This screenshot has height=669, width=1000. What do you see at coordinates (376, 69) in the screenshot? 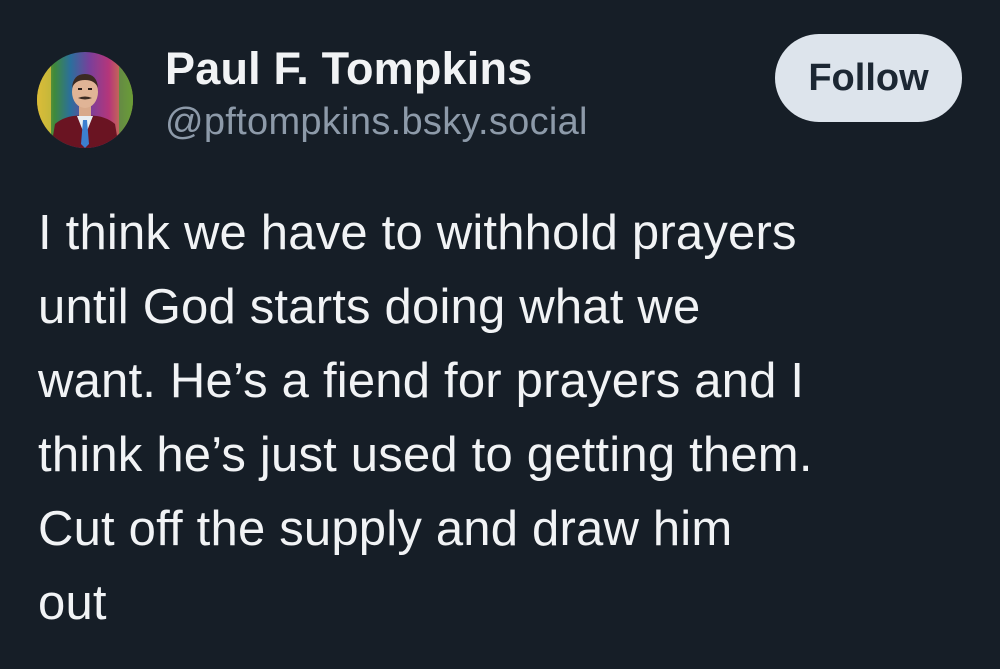
I see `author-display-name: Paul F. Tompkins` at bounding box center [376, 69].